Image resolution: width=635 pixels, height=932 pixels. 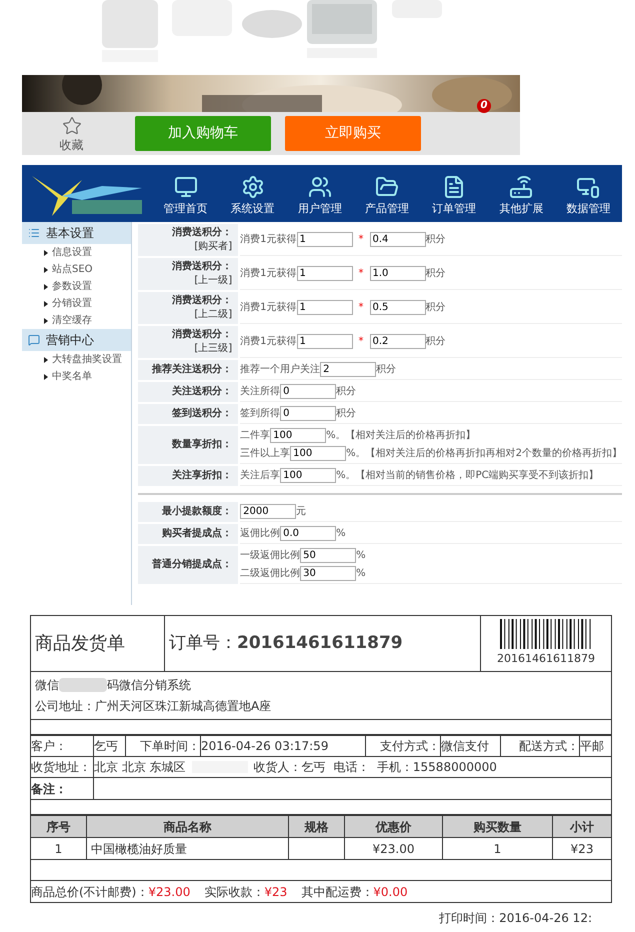 What do you see at coordinates (270, 573) in the screenshot?
I see `field-text: 二级返佣比例` at bounding box center [270, 573].